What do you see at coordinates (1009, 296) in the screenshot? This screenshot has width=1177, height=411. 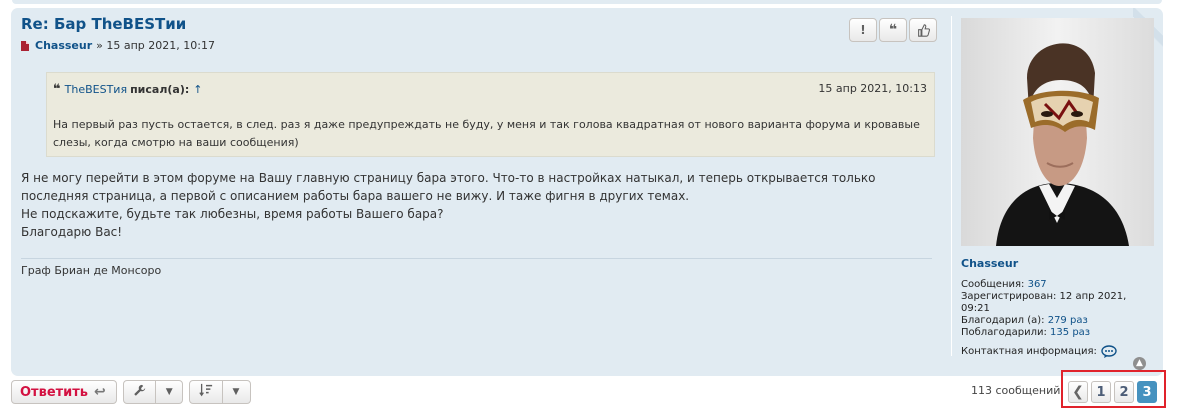 I see `registered-label: Зарегистрирован:` at bounding box center [1009, 296].